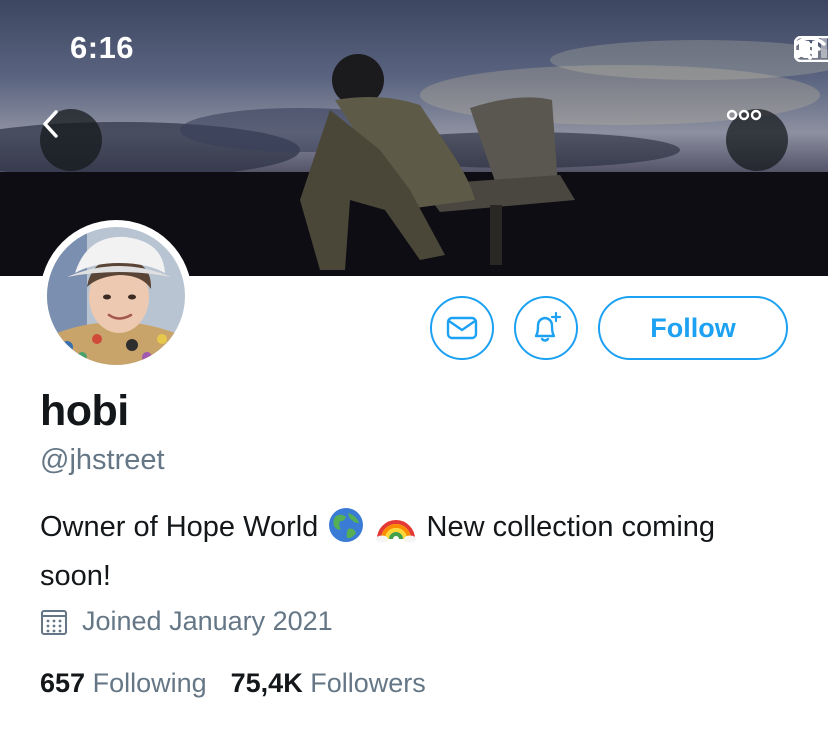 The width and height of the screenshot is (828, 729). Describe the element at coordinates (149, 683) in the screenshot. I see `following-label: Following` at that location.